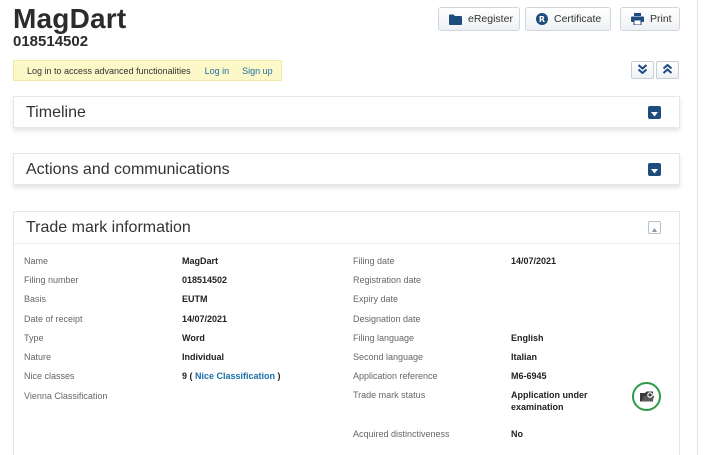 The width and height of the screenshot is (710, 455). Describe the element at coordinates (193, 338) in the screenshot. I see `type-value: Word` at that location.